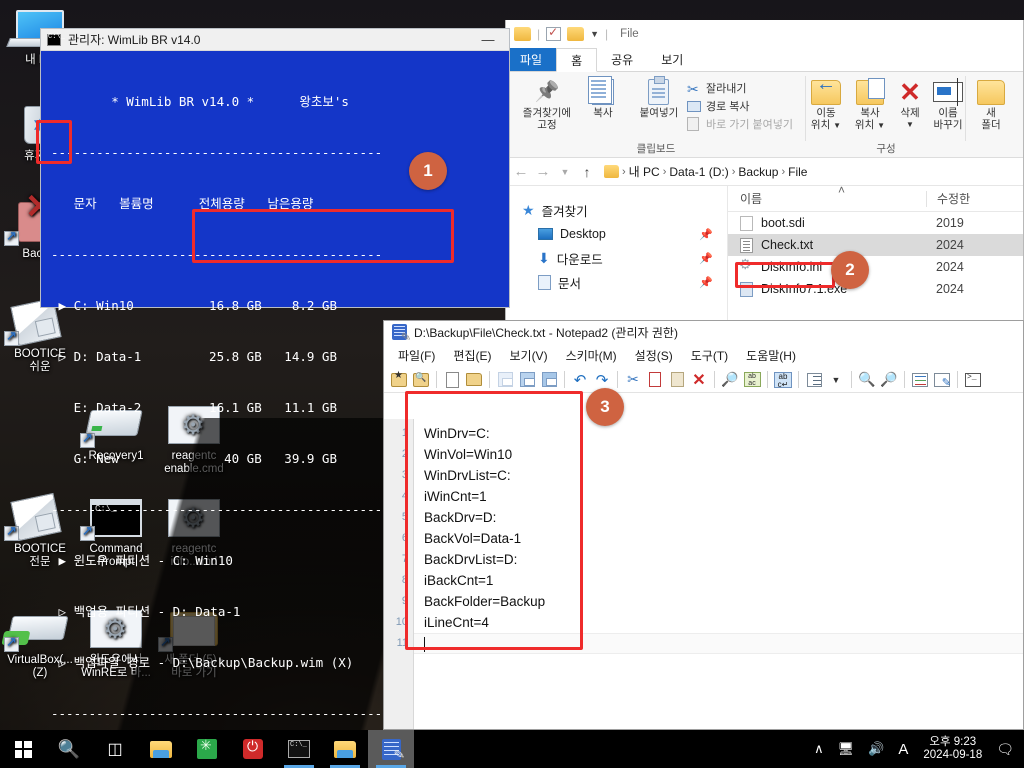 The width and height of the screenshot is (1024, 768). Describe the element at coordinates (299, 749) in the screenshot. I see `command-prompt-button` at that location.